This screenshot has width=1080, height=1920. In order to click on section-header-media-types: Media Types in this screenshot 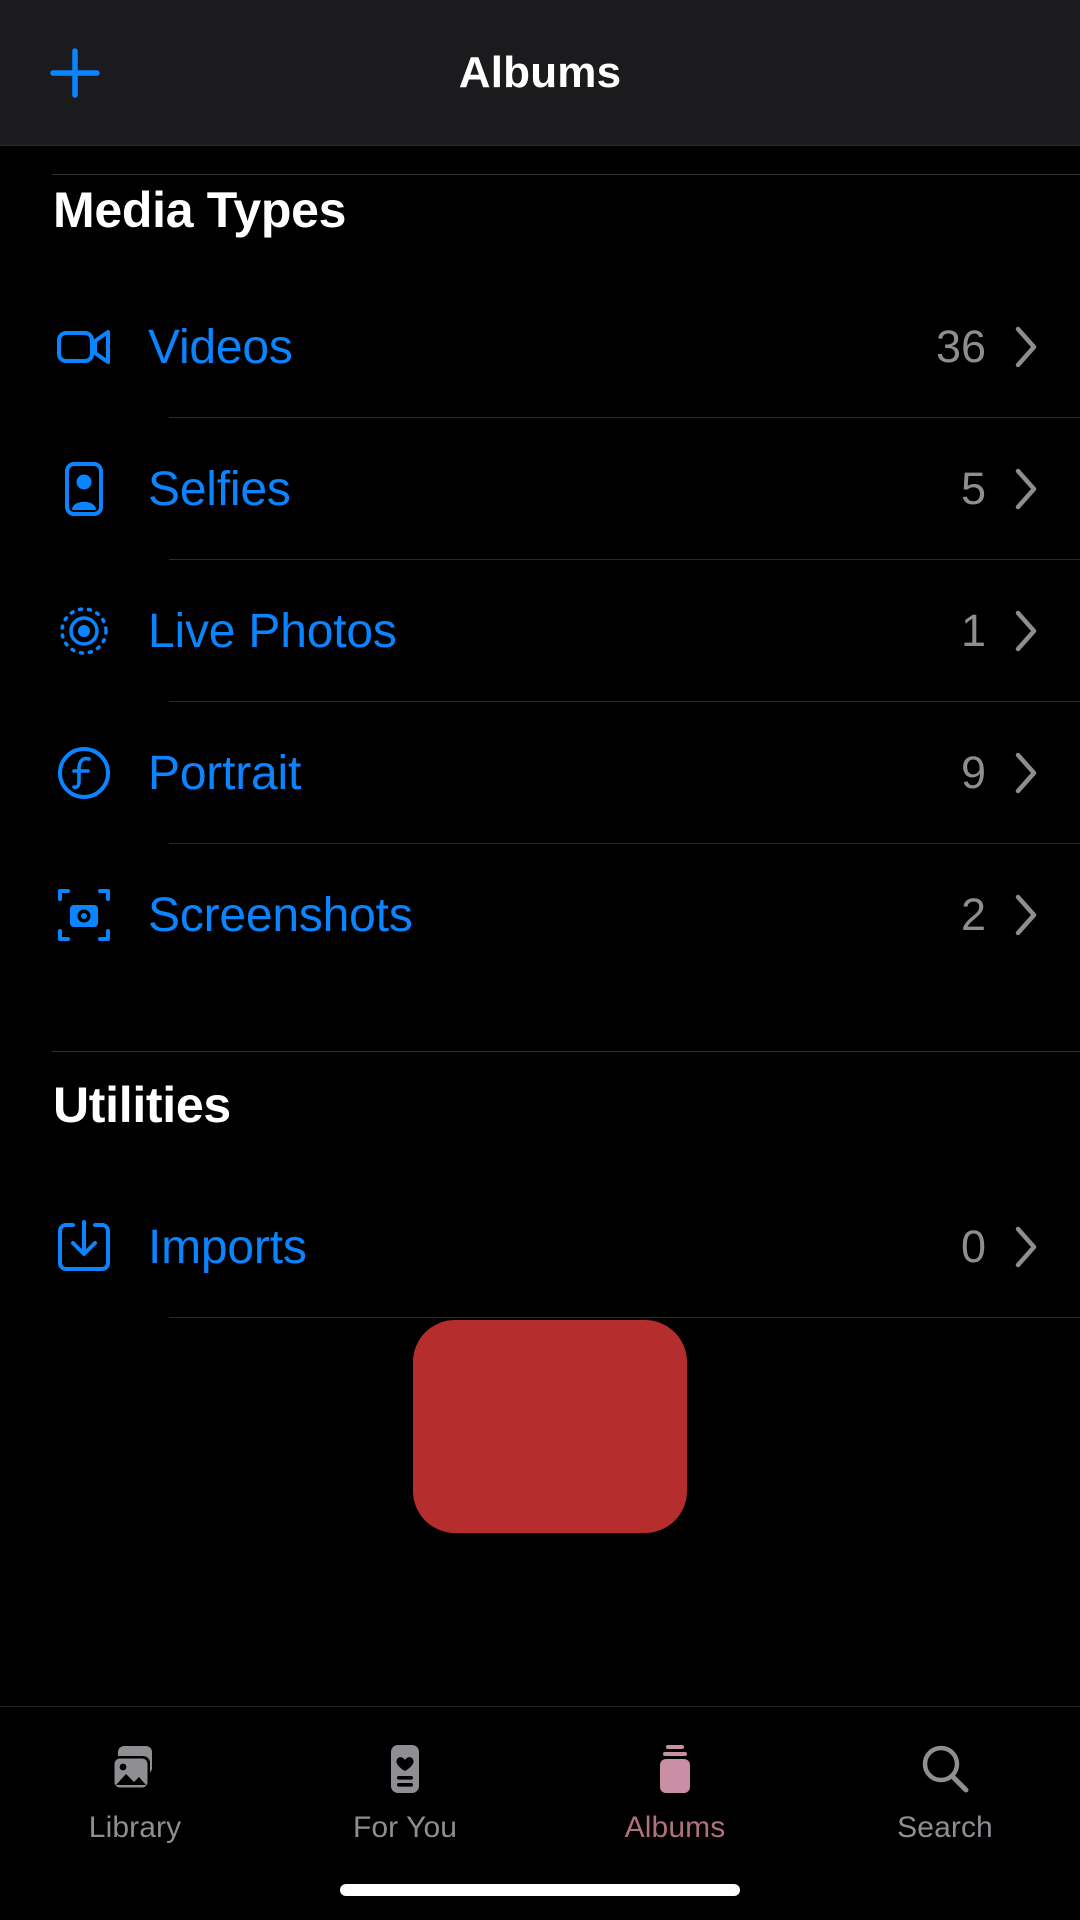, I will do `click(200, 210)`.